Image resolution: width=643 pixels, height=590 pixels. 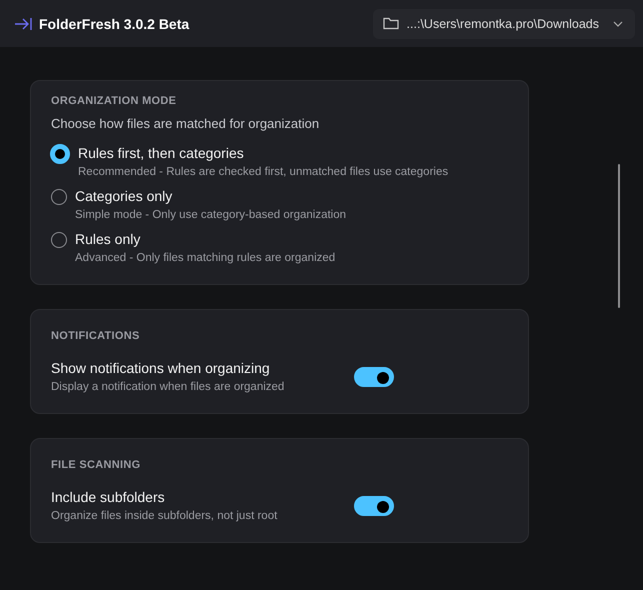 What do you see at coordinates (23, 24) in the screenshot?
I see `collapse-arrow-icon` at bounding box center [23, 24].